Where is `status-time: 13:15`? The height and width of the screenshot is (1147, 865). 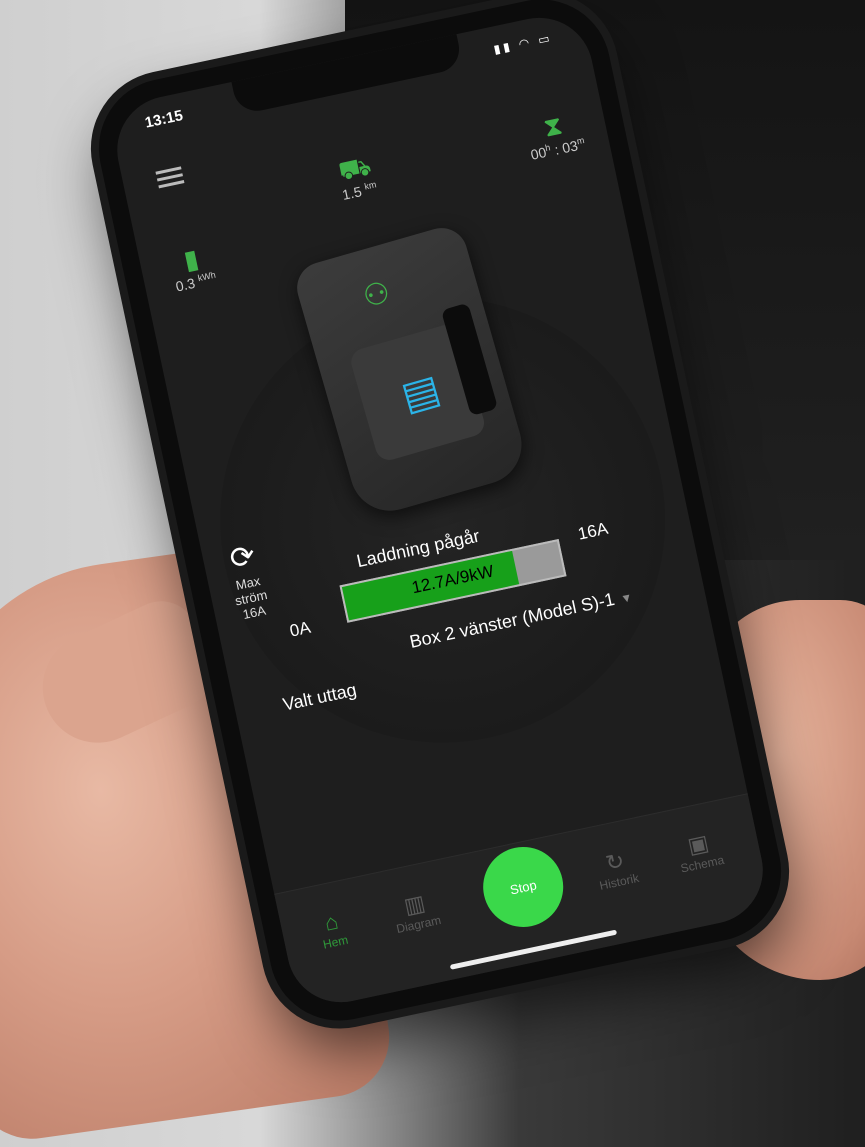
status-time: 13:15 is located at coordinates (164, 119).